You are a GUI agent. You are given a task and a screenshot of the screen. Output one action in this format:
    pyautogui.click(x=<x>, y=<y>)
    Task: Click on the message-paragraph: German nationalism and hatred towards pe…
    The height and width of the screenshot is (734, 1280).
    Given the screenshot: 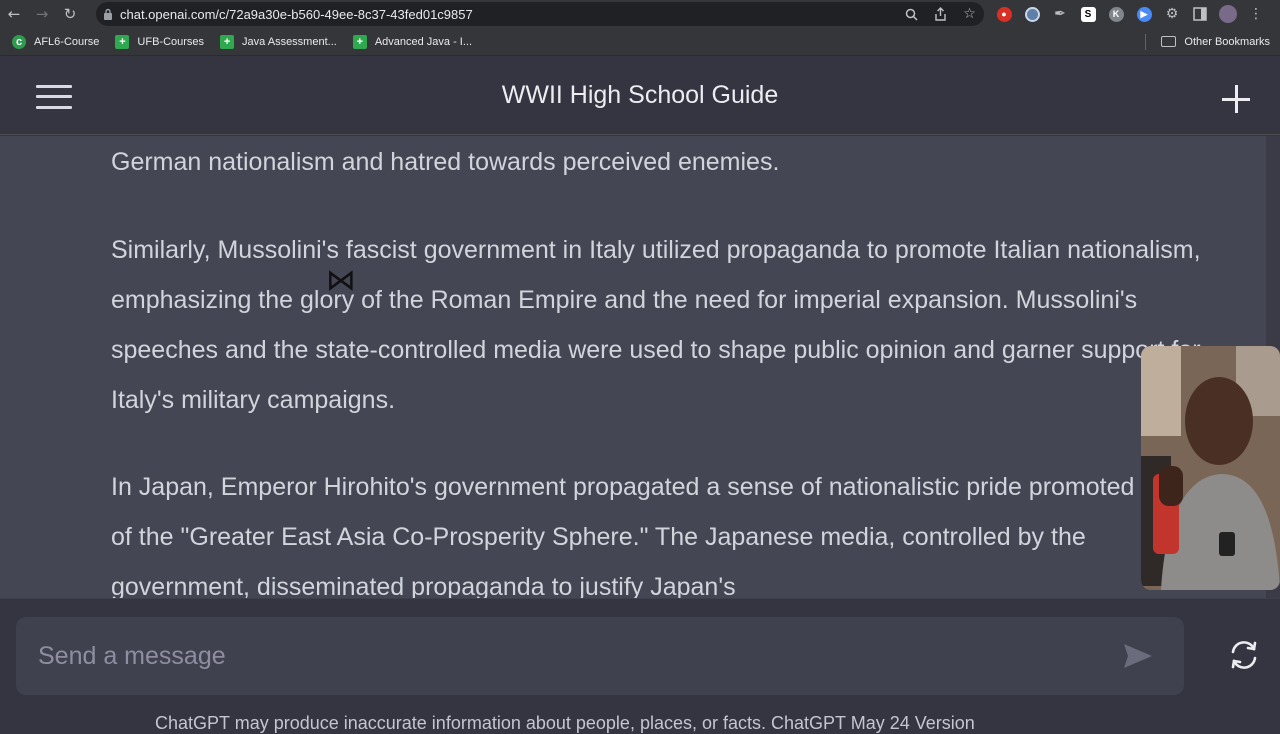 What is the action you would take?
    pyautogui.click(x=445, y=162)
    